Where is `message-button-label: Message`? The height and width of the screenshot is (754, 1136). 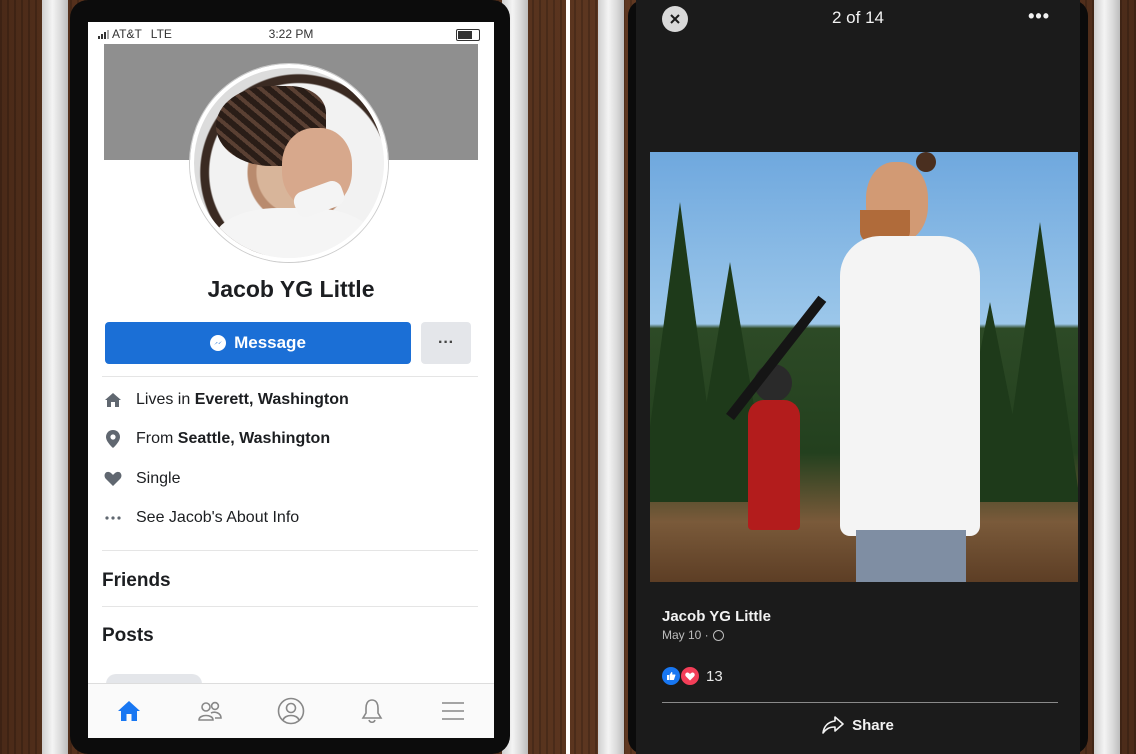
message-button-label: Message is located at coordinates (270, 342).